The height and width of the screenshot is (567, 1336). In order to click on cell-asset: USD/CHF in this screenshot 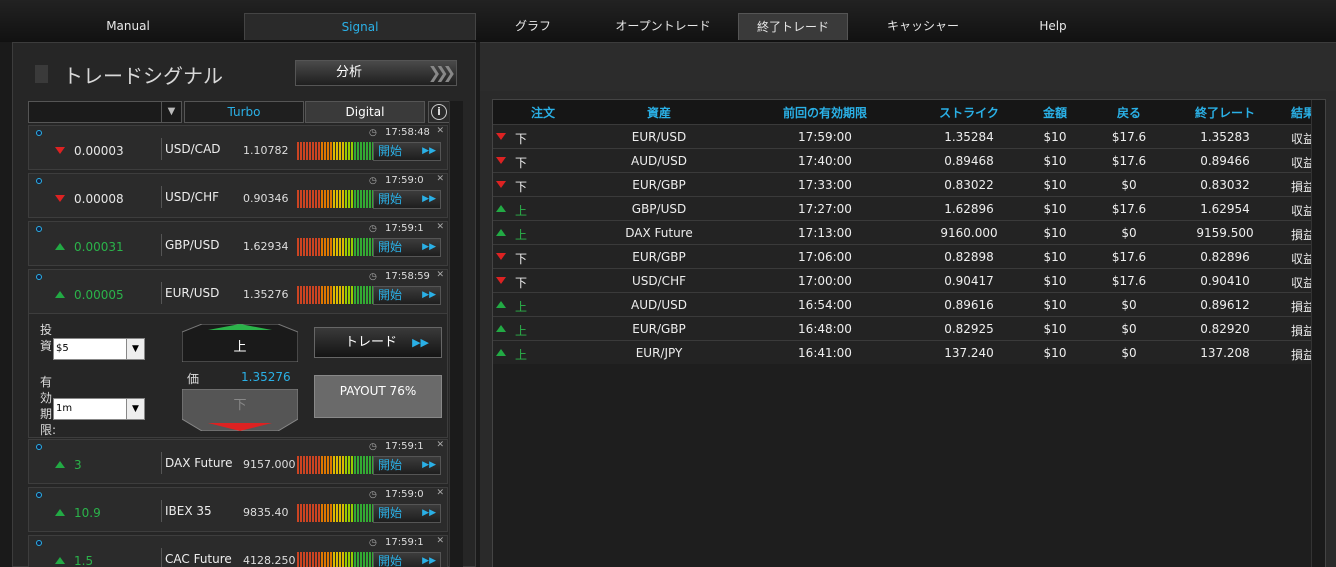, I will do `click(659, 281)`.